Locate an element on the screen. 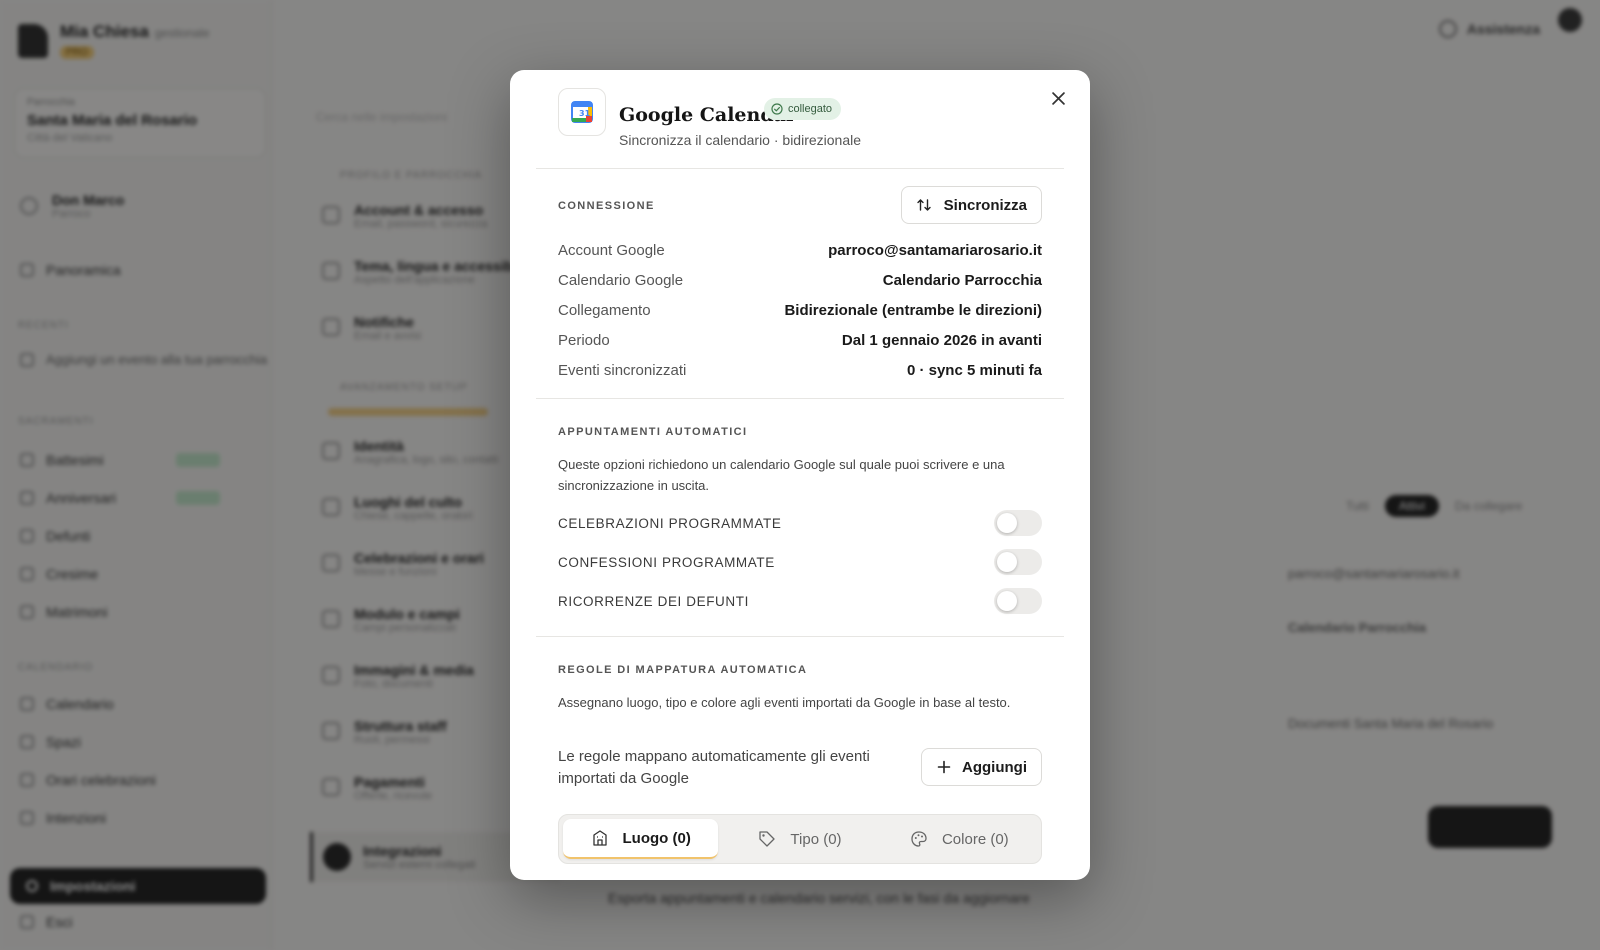 The width and height of the screenshot is (1600, 950). row-value: Dal 1 gennaio 2026 in avanti is located at coordinates (941, 340).